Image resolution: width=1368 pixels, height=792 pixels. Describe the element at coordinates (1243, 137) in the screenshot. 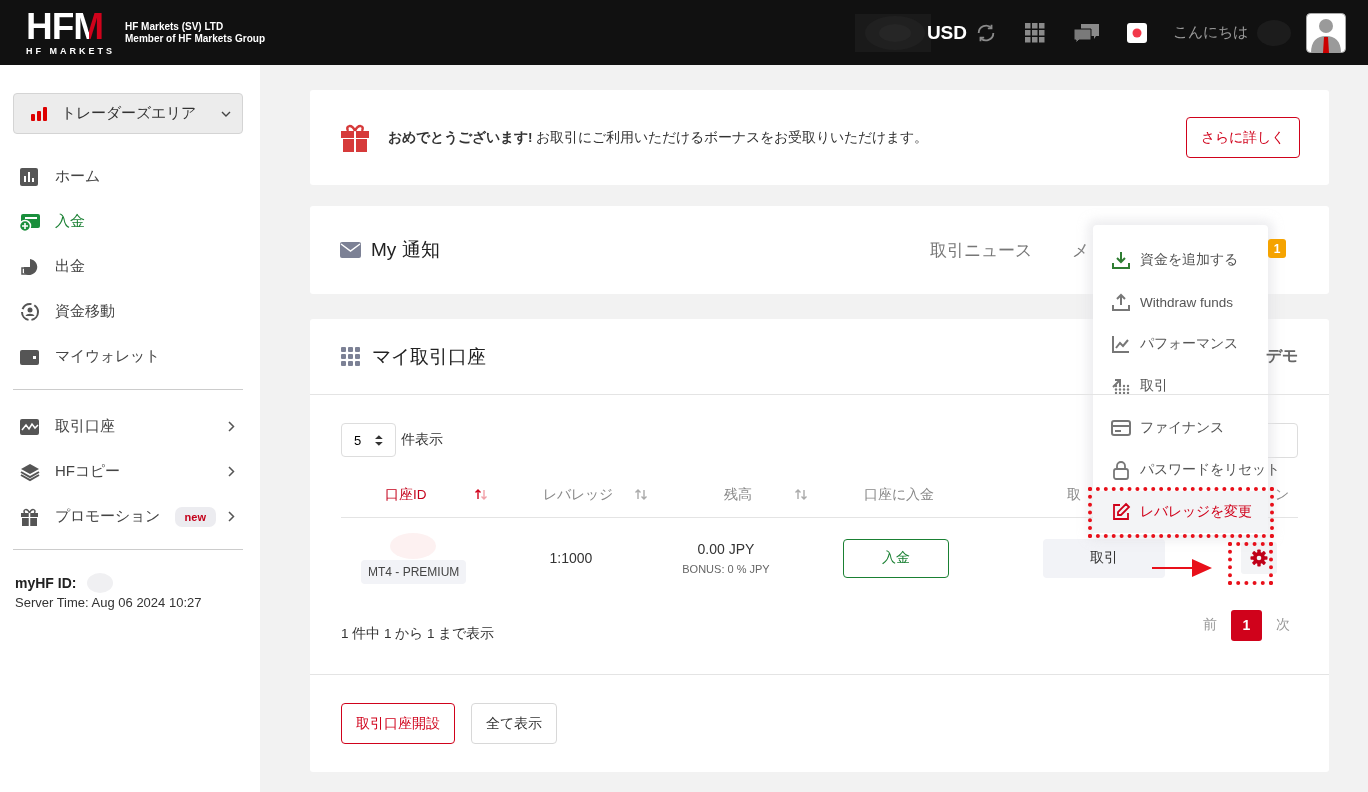

I see `learn-more-button: さらに詳しく` at that location.